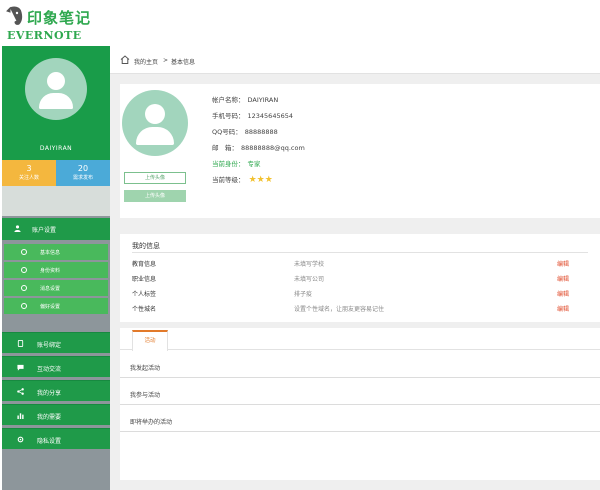 This screenshot has height=490, width=600. What do you see at coordinates (144, 294) in the screenshot?
I see `row-label: 个人标签` at bounding box center [144, 294].